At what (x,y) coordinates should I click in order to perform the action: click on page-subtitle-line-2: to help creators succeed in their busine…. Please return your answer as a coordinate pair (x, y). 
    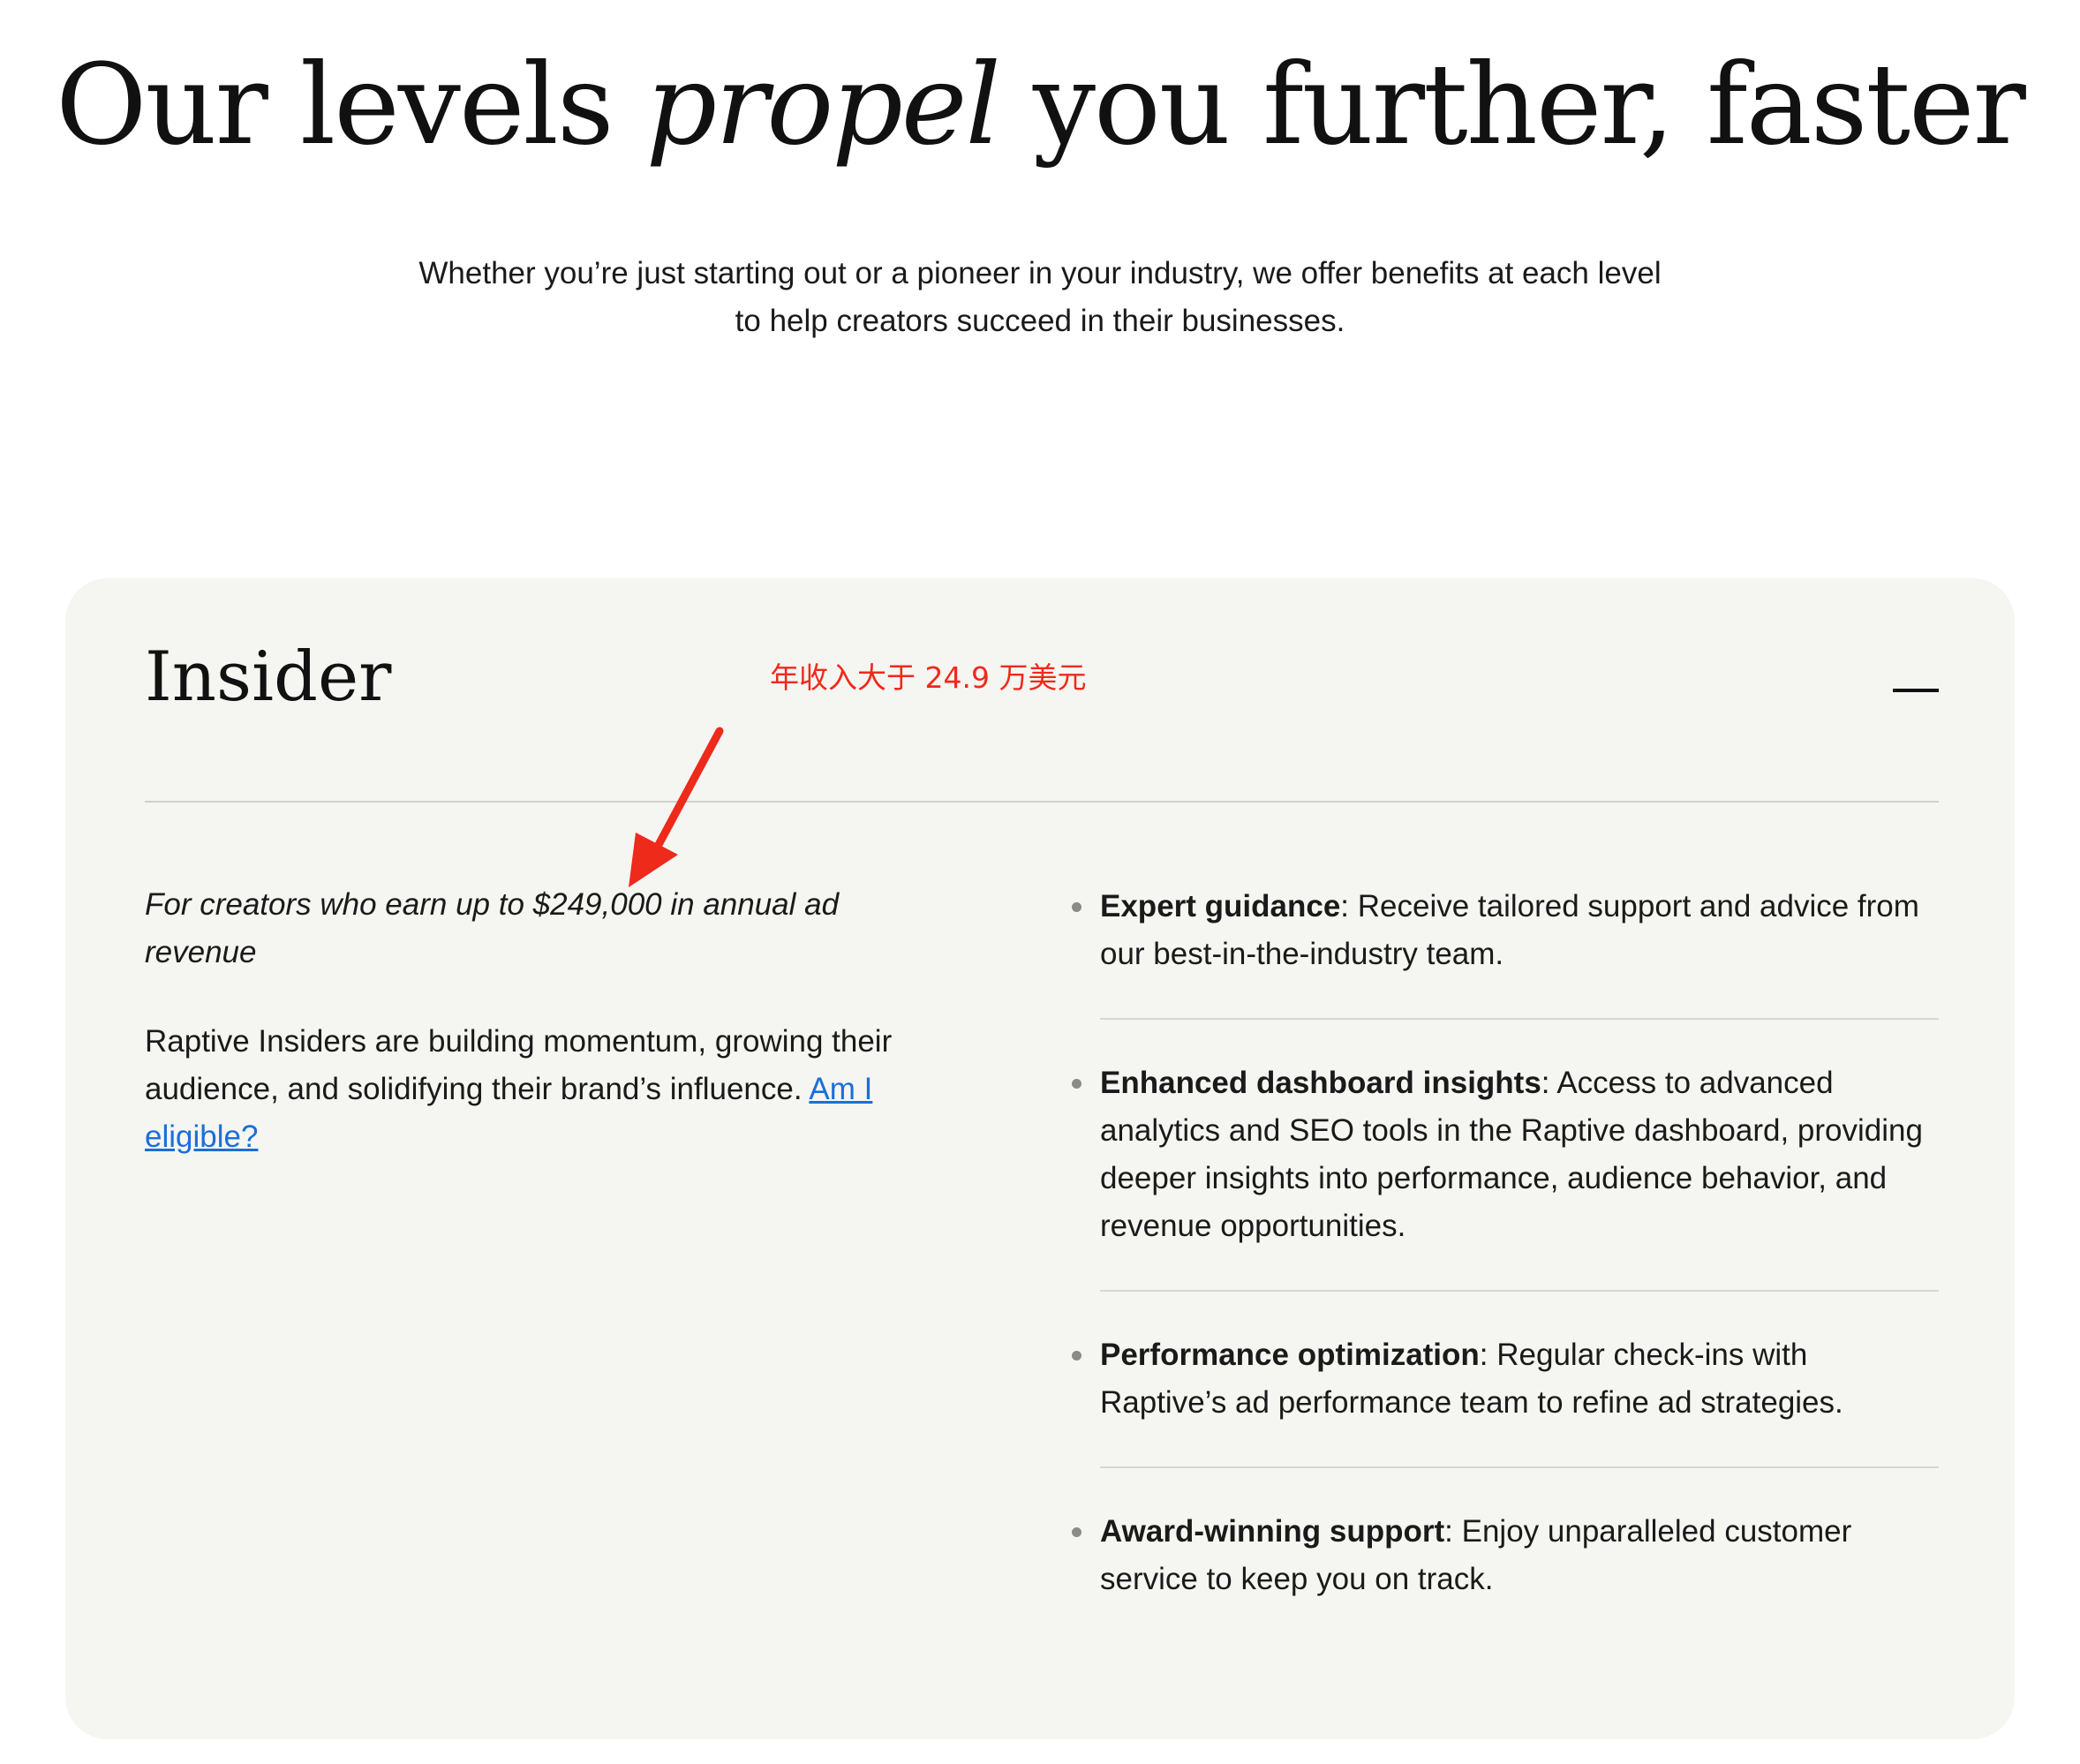
    Looking at the image, I should click on (1040, 321).